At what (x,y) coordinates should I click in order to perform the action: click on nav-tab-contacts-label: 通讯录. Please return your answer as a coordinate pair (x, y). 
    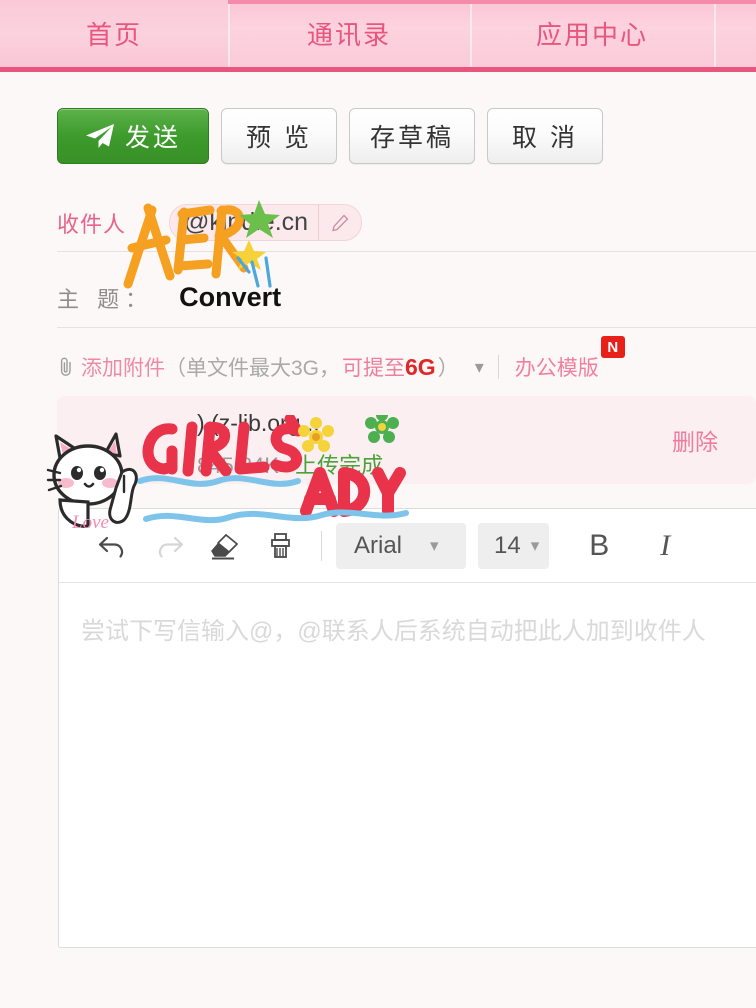
    Looking at the image, I should click on (348, 35).